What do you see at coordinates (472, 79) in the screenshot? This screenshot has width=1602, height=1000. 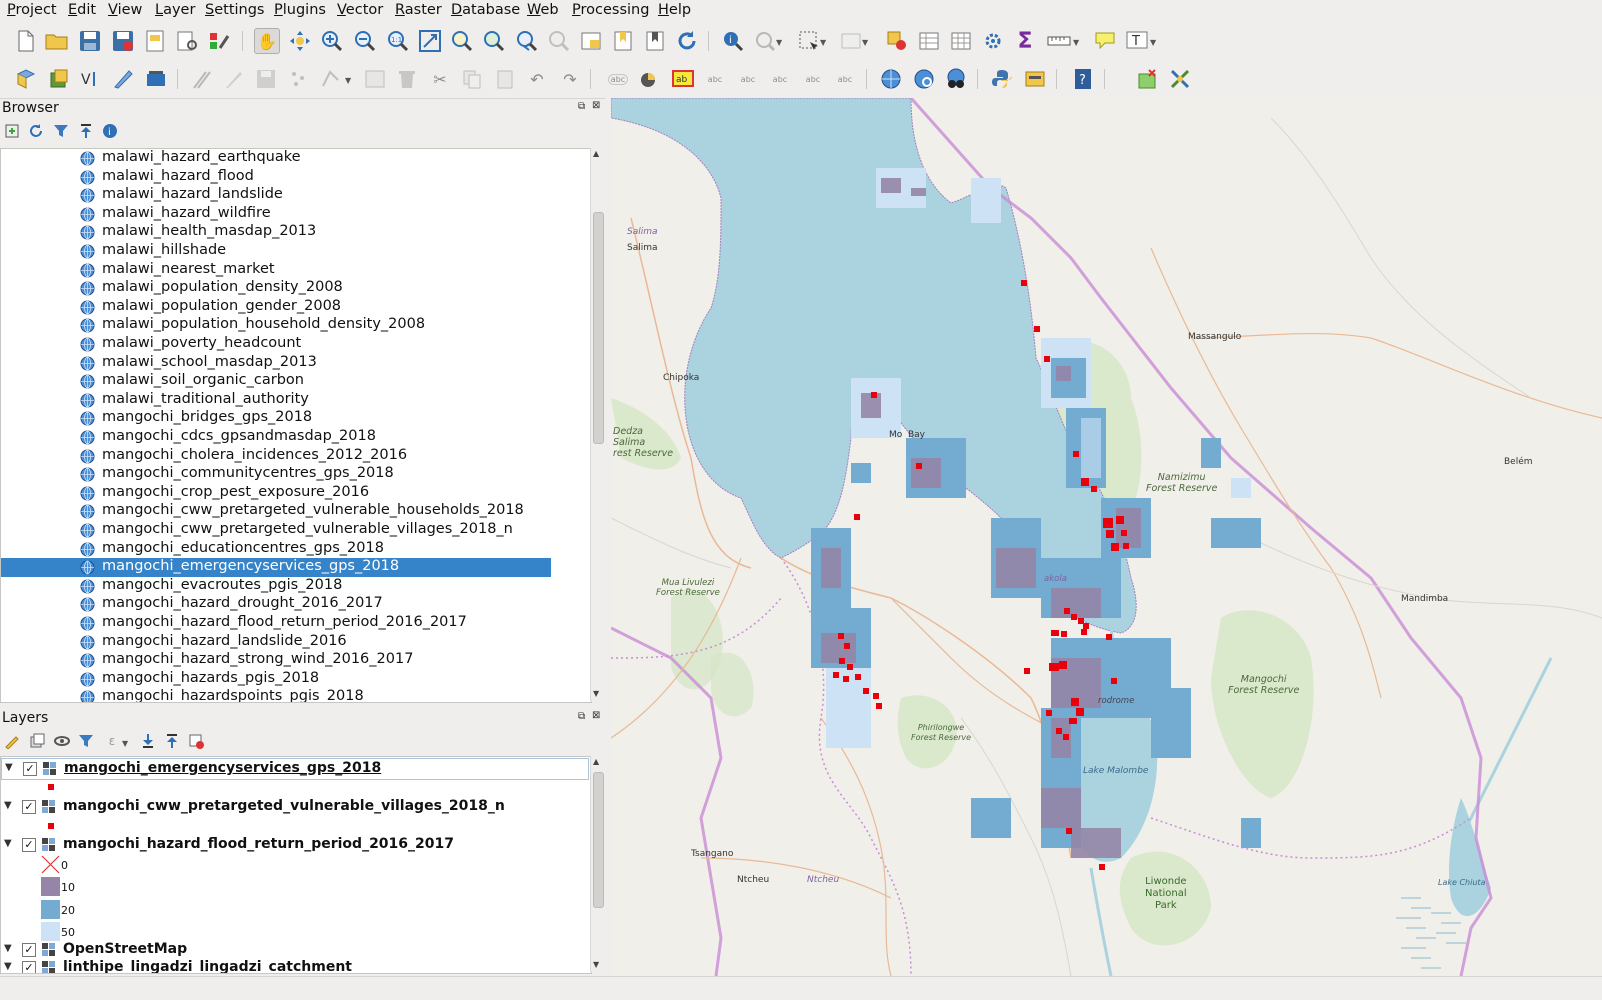 I see `copy-features-icon` at bounding box center [472, 79].